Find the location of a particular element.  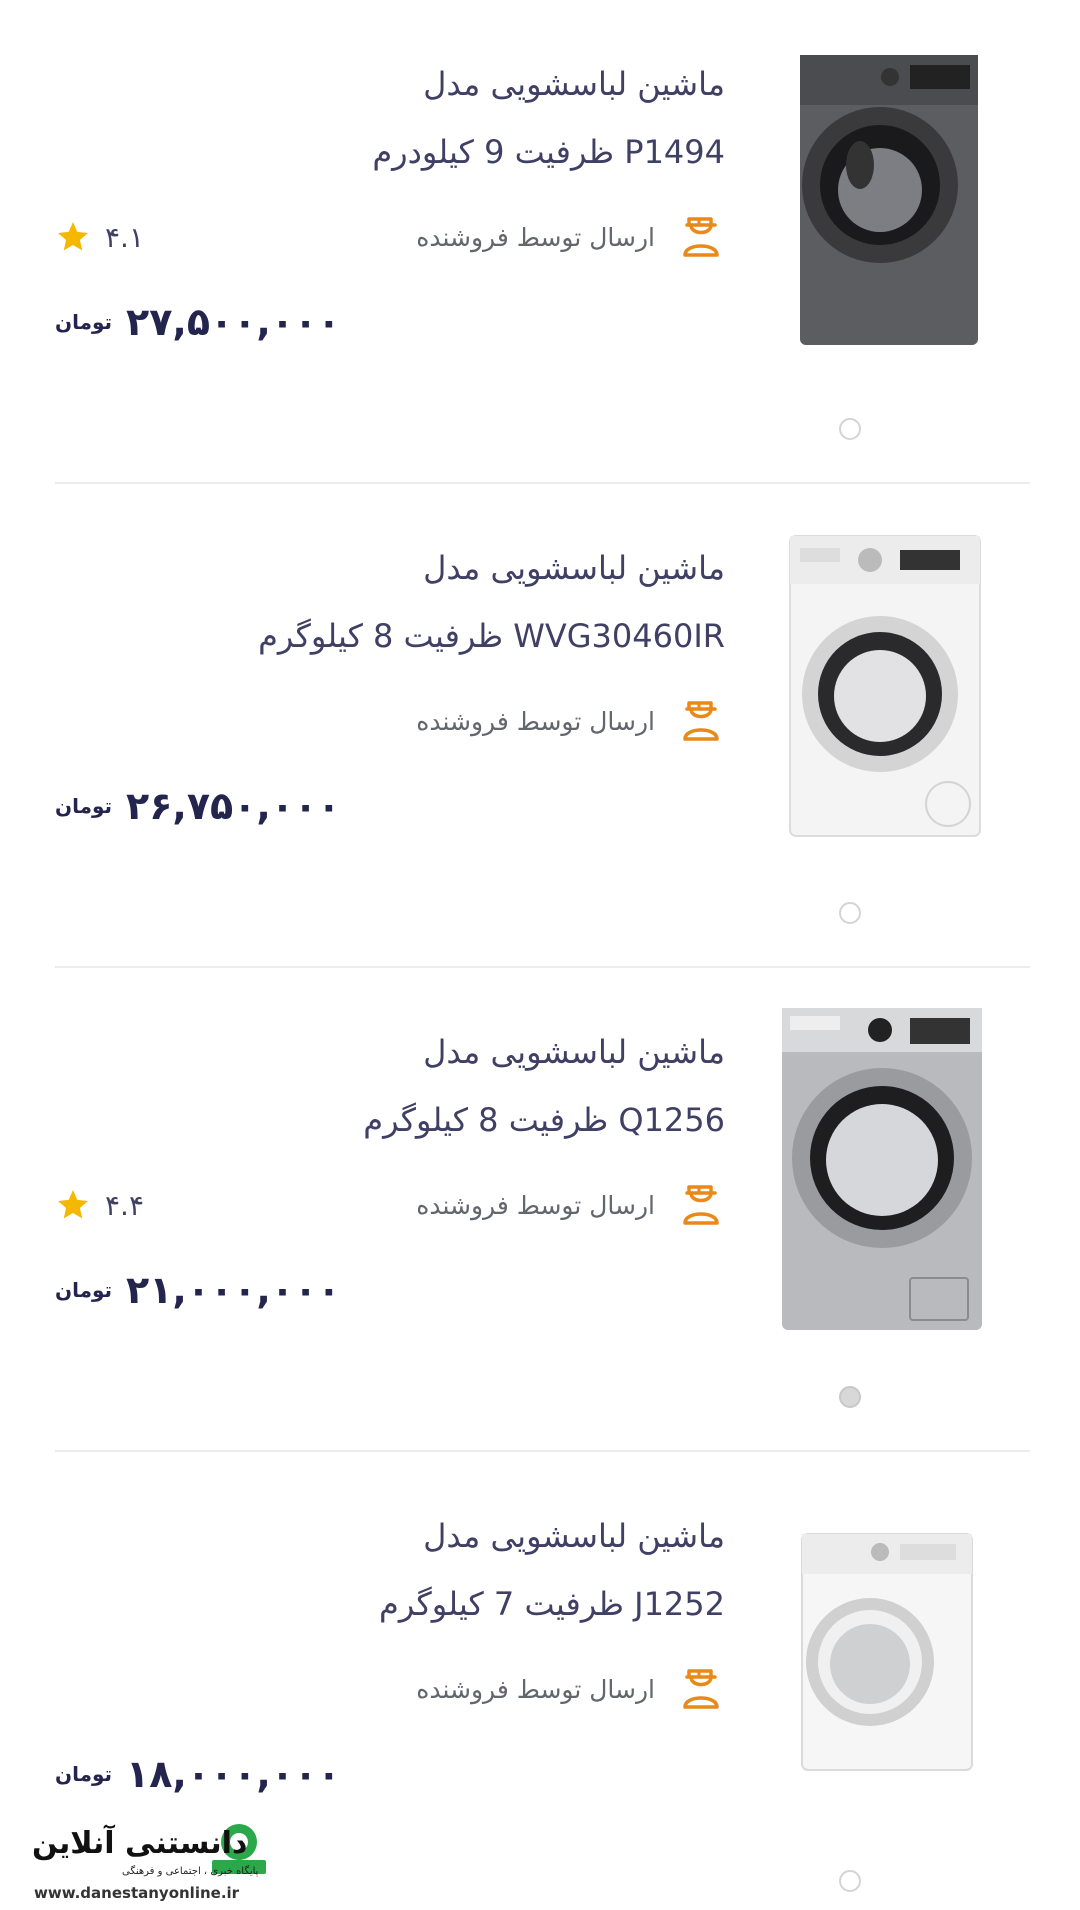

washing-machine-dark-icon is located at coordinates (889, 200).